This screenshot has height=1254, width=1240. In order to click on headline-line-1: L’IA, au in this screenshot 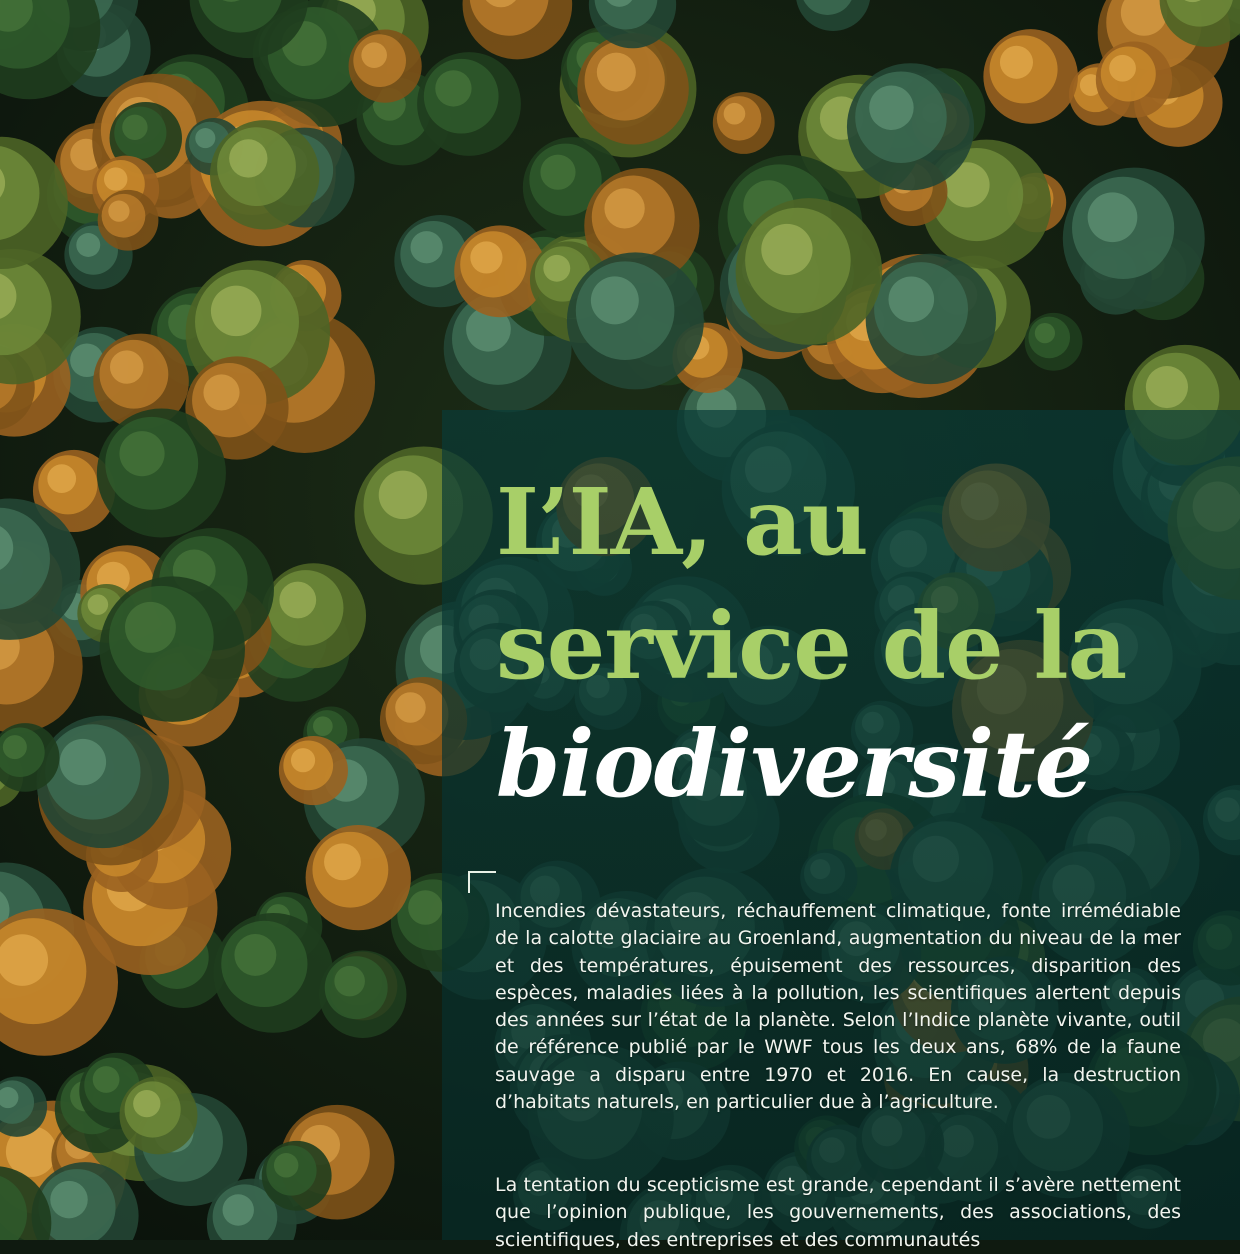, I will do `click(682, 522)`.